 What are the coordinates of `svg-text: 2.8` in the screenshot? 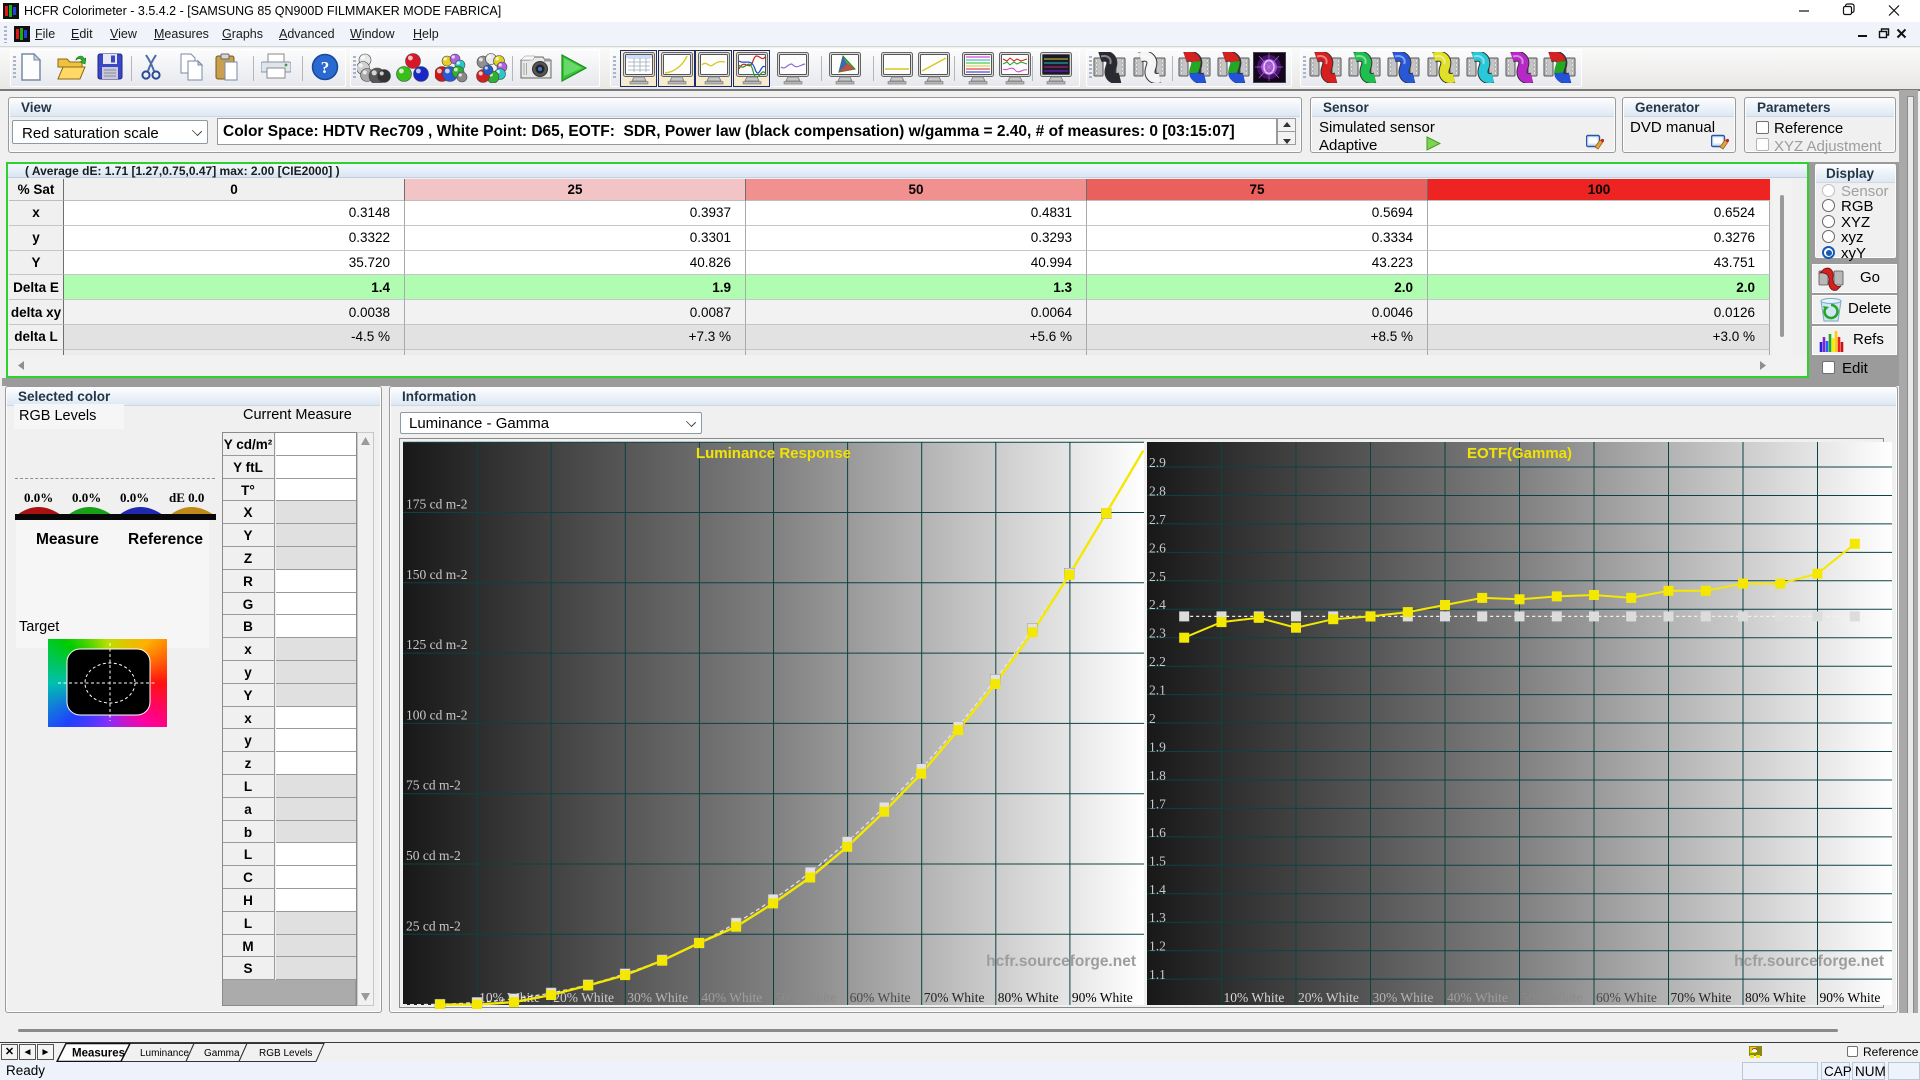 It's located at (1157, 491).